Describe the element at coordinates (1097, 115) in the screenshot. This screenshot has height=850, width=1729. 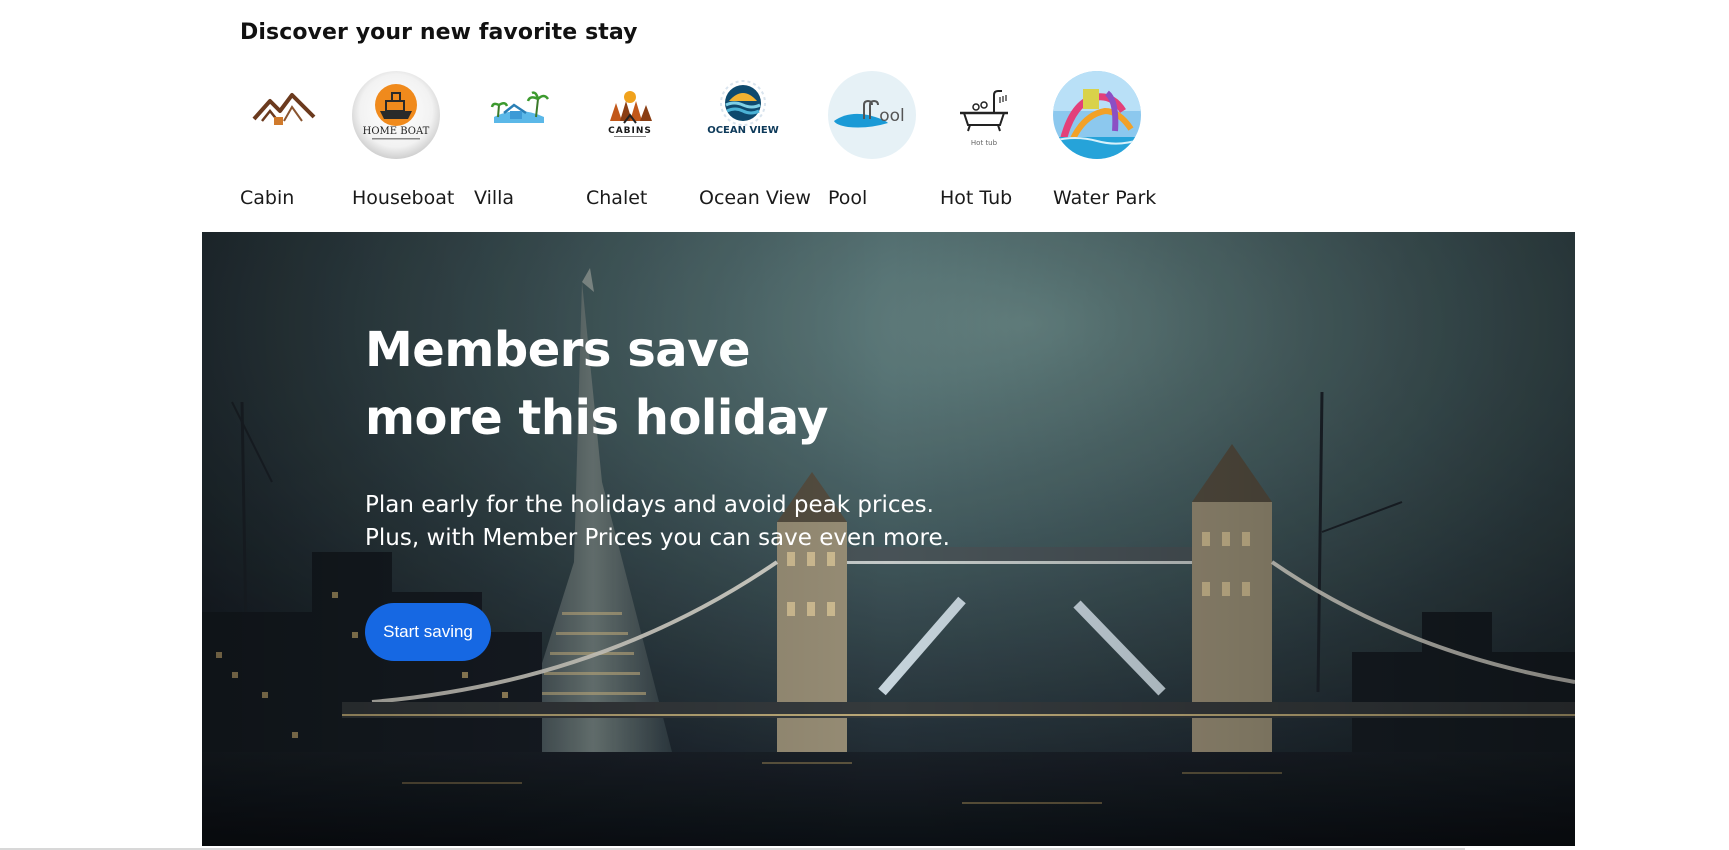
I see `water-park-photo-icon` at that location.